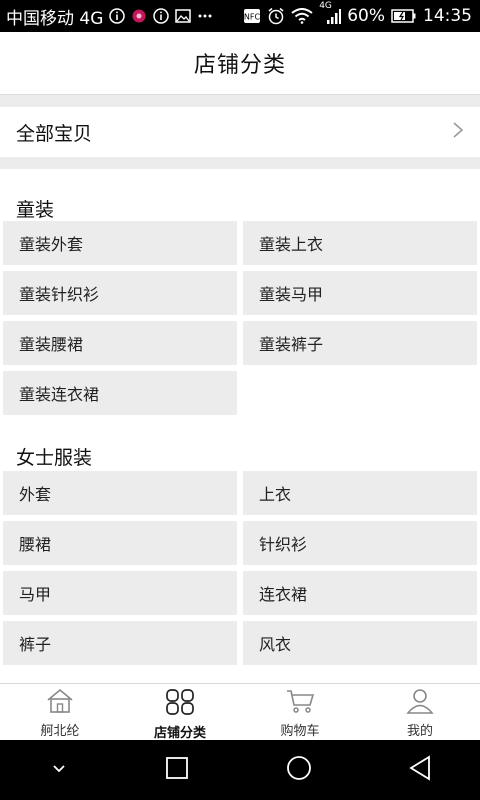 This screenshot has height=800, width=480. Describe the element at coordinates (447, 16) in the screenshot. I see `clock-time: 14:35` at that location.